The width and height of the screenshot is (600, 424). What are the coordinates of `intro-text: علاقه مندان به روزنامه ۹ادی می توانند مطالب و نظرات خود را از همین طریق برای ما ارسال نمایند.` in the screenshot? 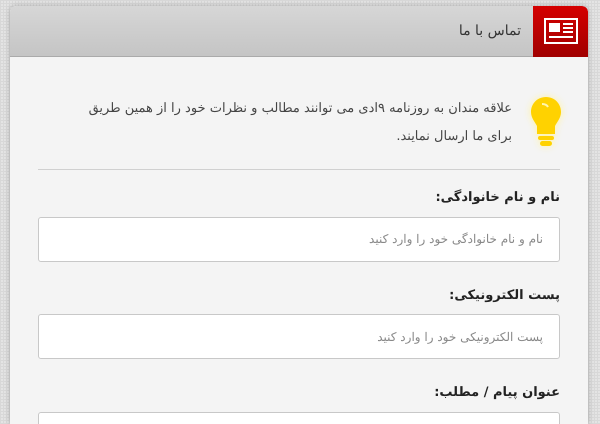 It's located at (300, 123).